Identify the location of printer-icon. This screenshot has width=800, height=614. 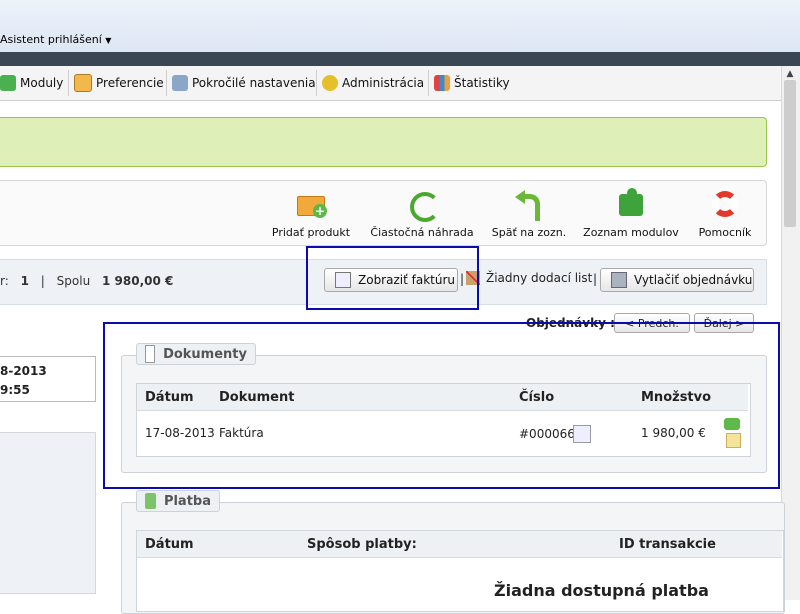
(619, 280).